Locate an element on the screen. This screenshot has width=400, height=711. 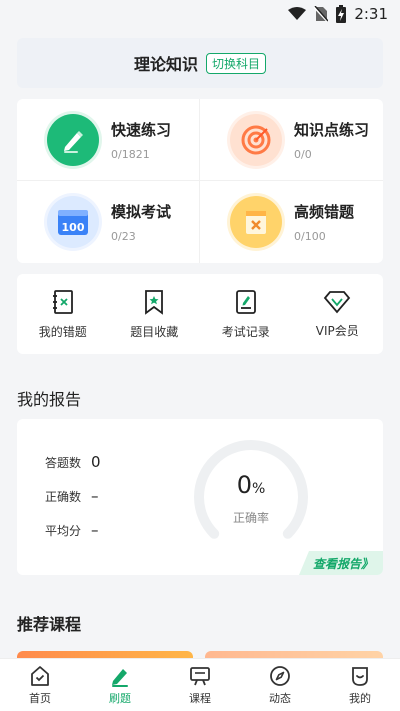
folder-x-icon is located at coordinates (256, 222).